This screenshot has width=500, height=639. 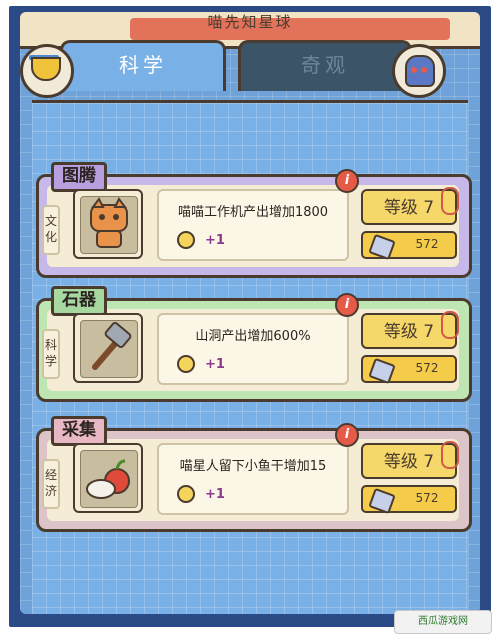 I want to click on stone-hammer-graphic, so click(x=112, y=346).